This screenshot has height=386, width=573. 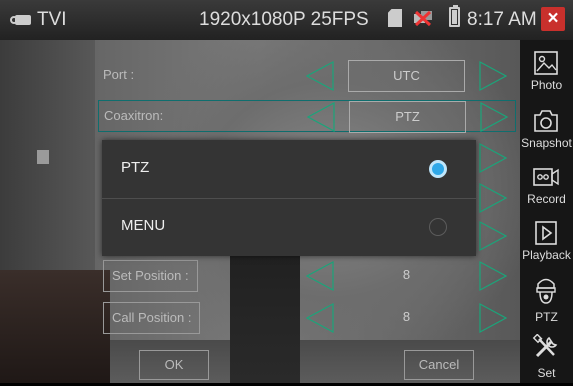 What do you see at coordinates (546, 255) in the screenshot?
I see `sidebar-item-label: Playback` at bounding box center [546, 255].